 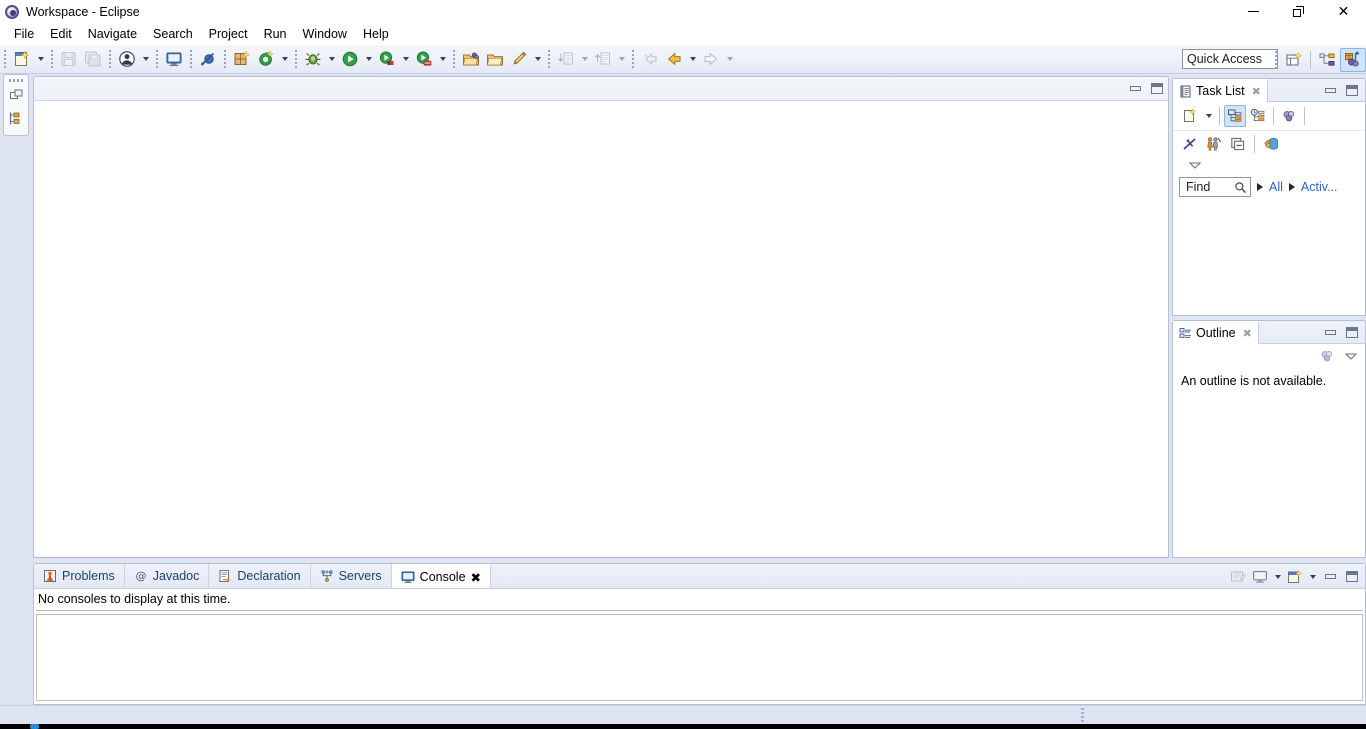 I want to click on minimize-editor-area-button, so click(x=1135, y=89).